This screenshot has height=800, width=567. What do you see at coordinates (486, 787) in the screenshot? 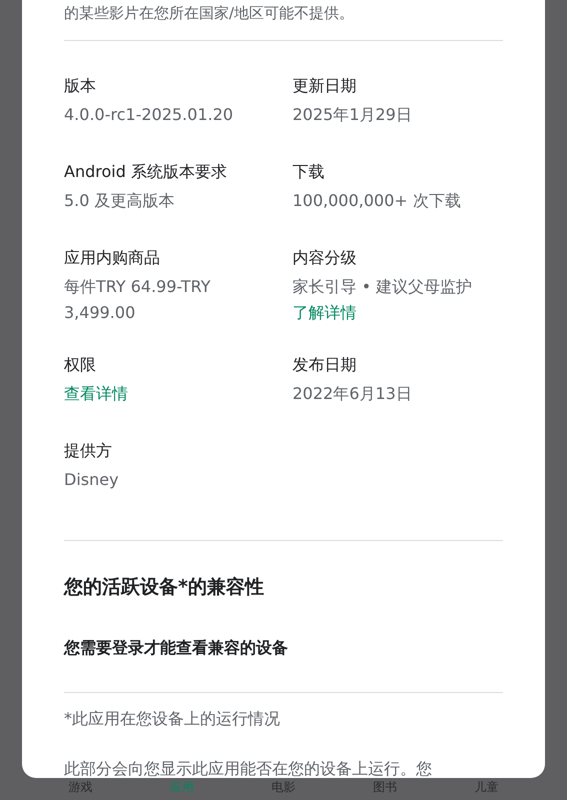
I see `nav-tab: 儿童` at bounding box center [486, 787].